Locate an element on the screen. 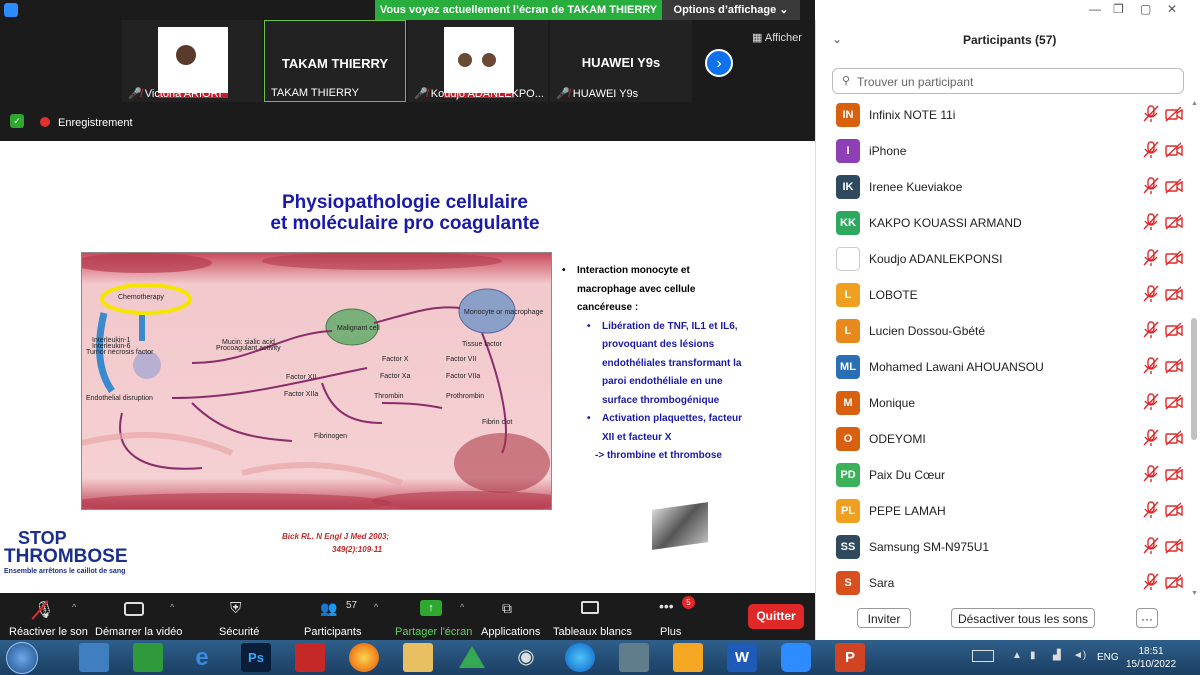  share-screen-button: Partager l'écran is located at coordinates (433, 632).